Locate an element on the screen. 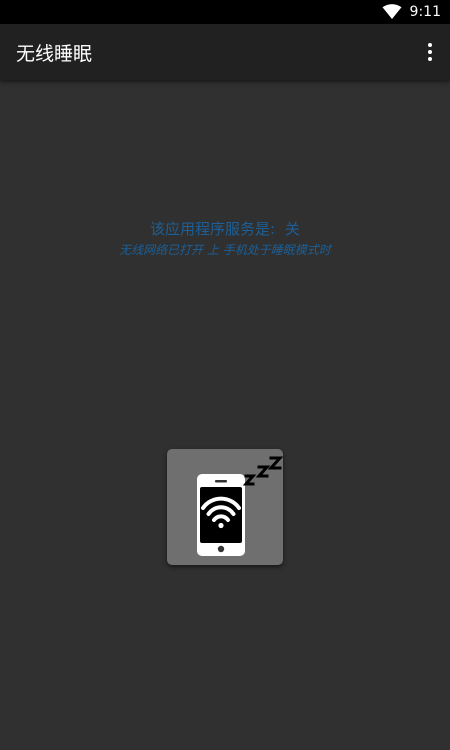  wifi-sleep-toggle-button is located at coordinates (225, 507).